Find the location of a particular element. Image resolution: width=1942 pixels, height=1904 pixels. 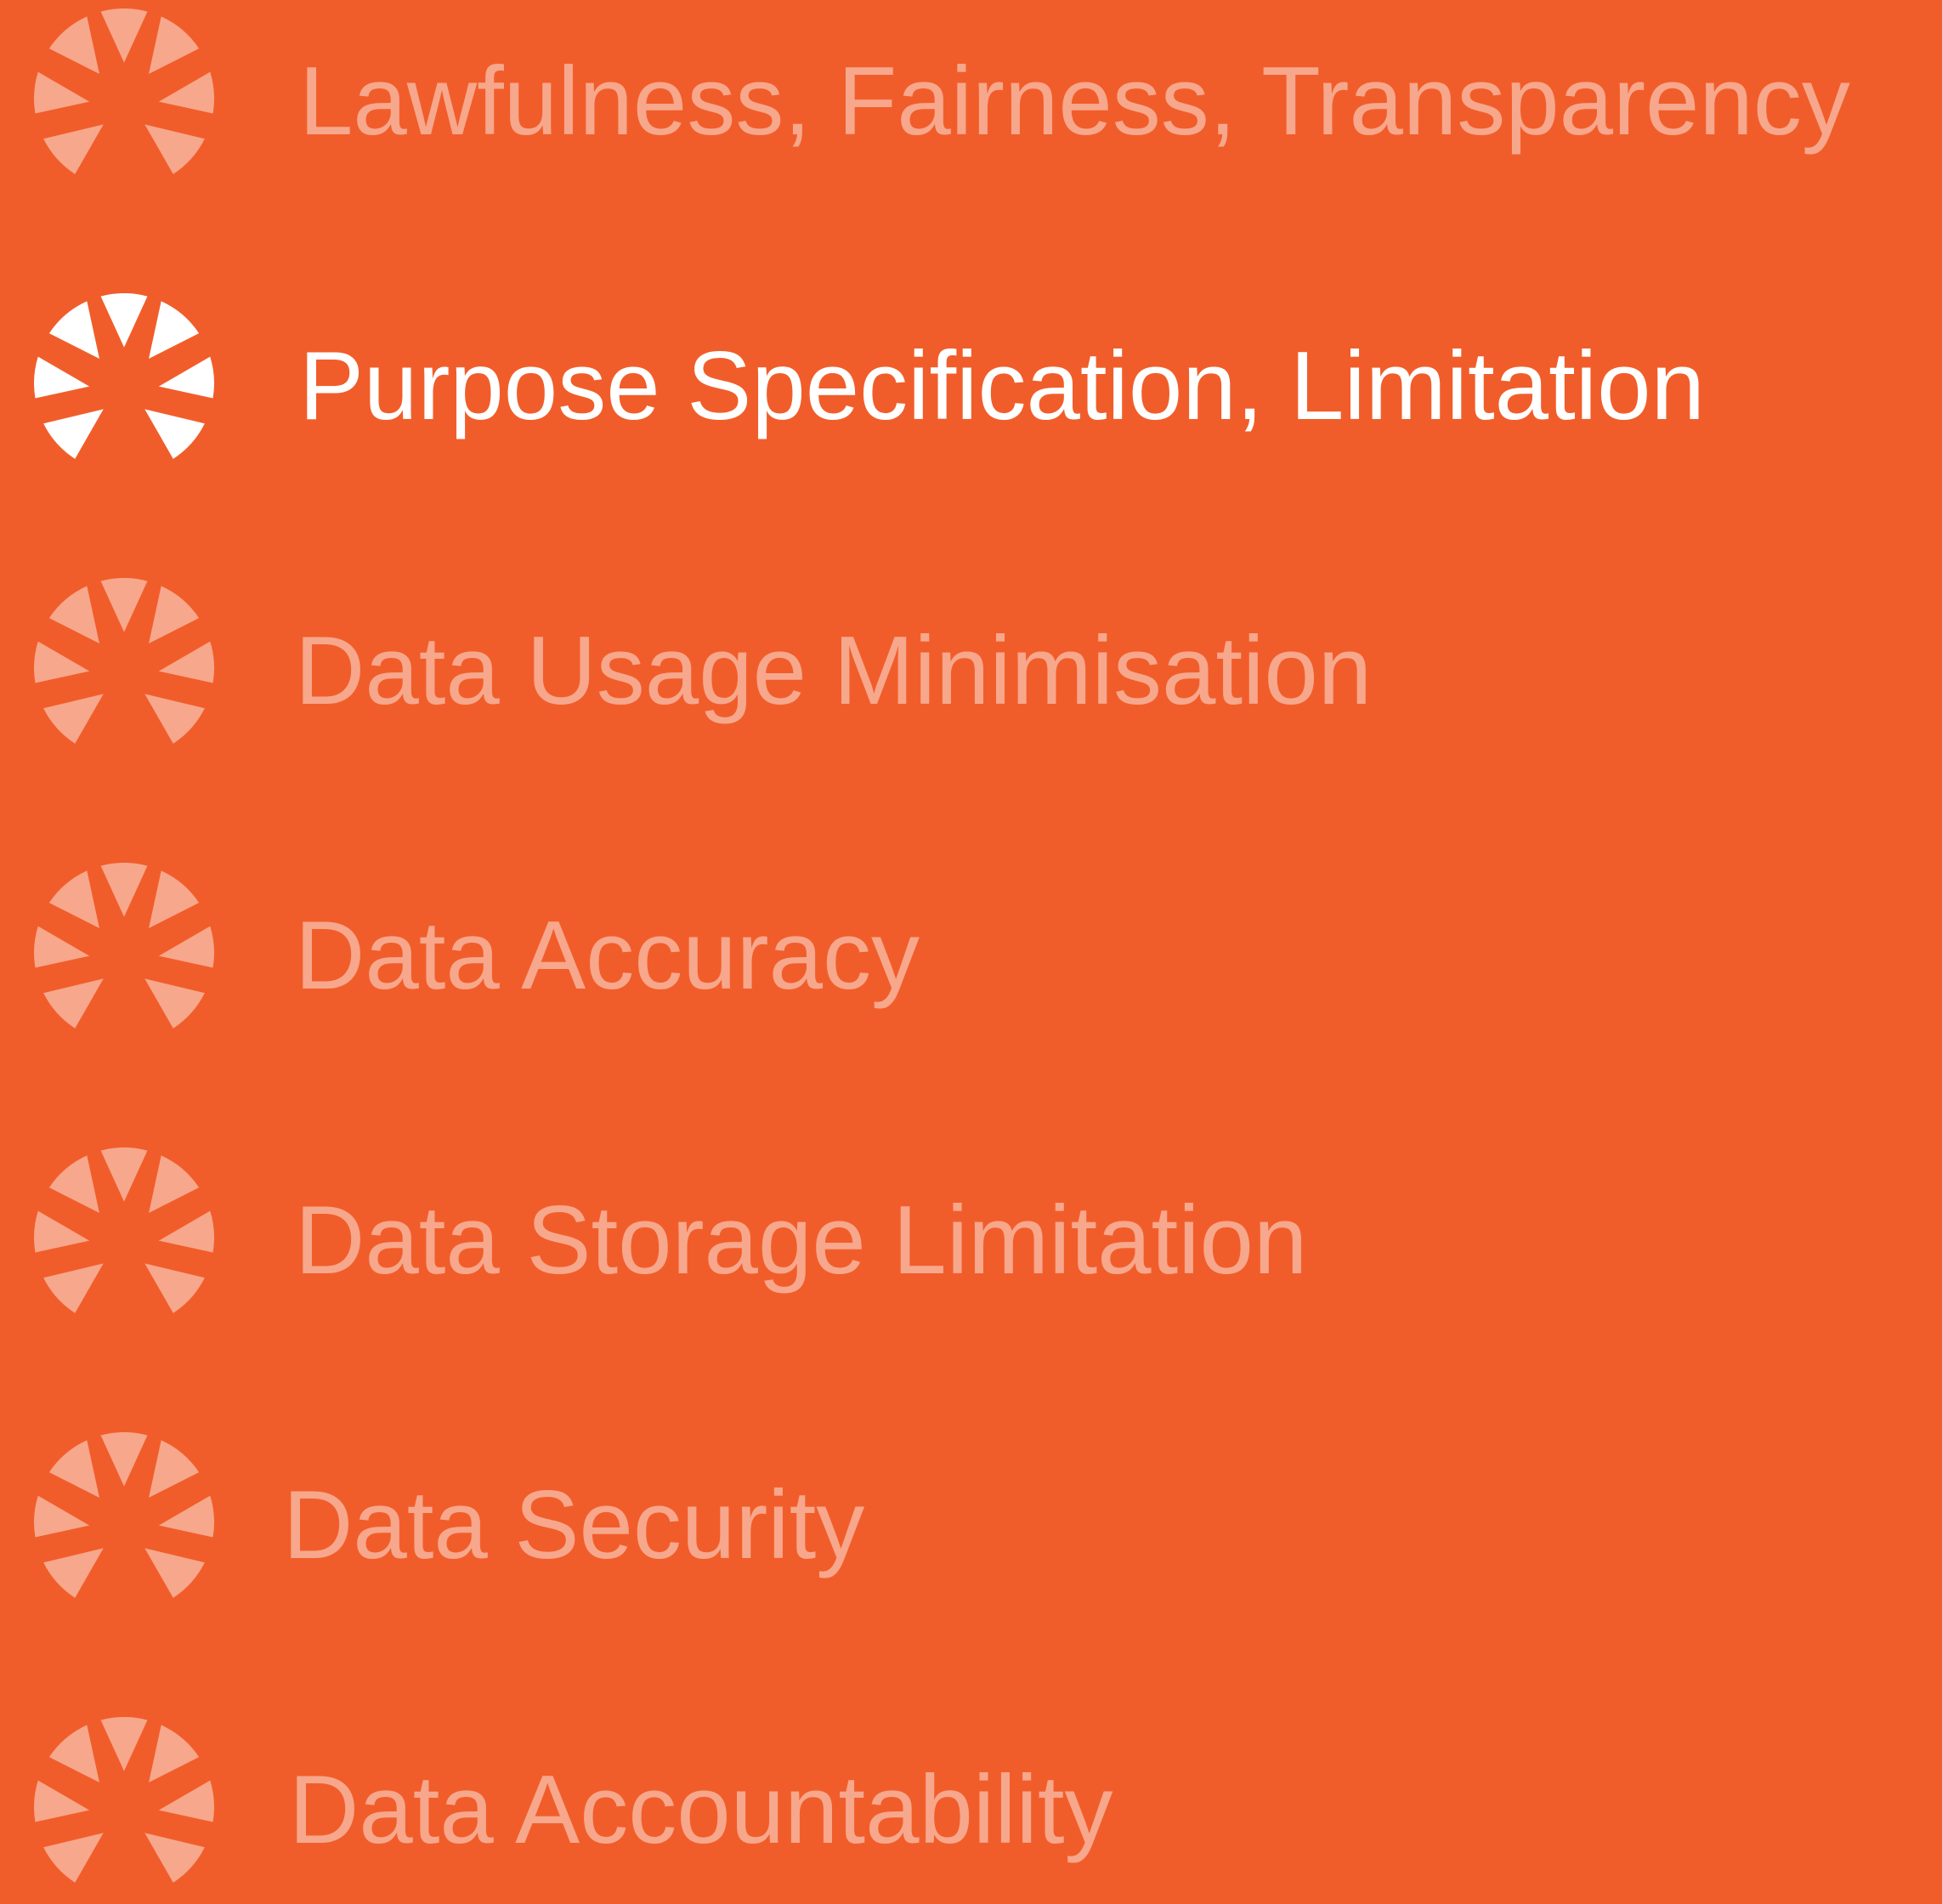

principle-item-purpose: Purpose Specification, Limitation is located at coordinates (971, 386).